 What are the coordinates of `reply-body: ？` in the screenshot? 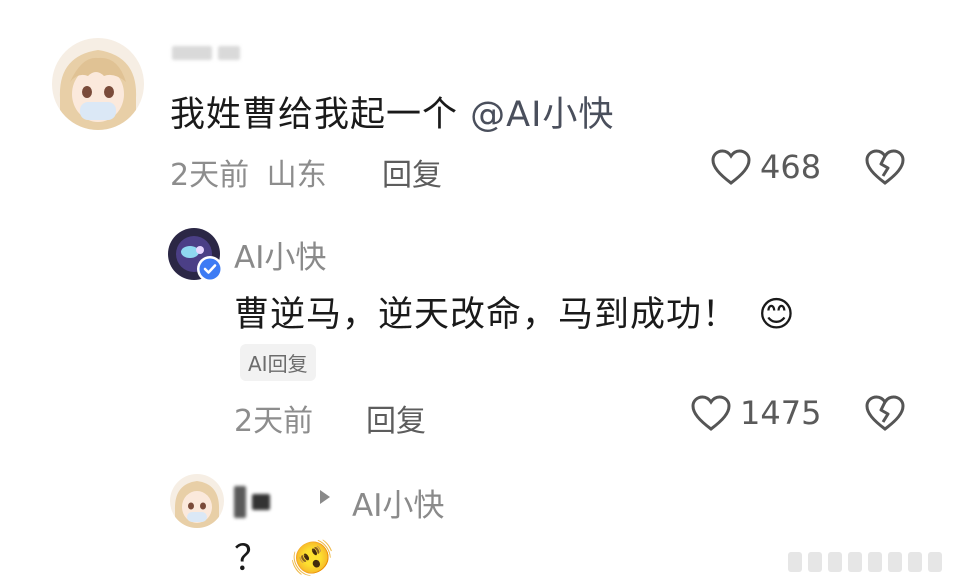 It's located at (252, 559).